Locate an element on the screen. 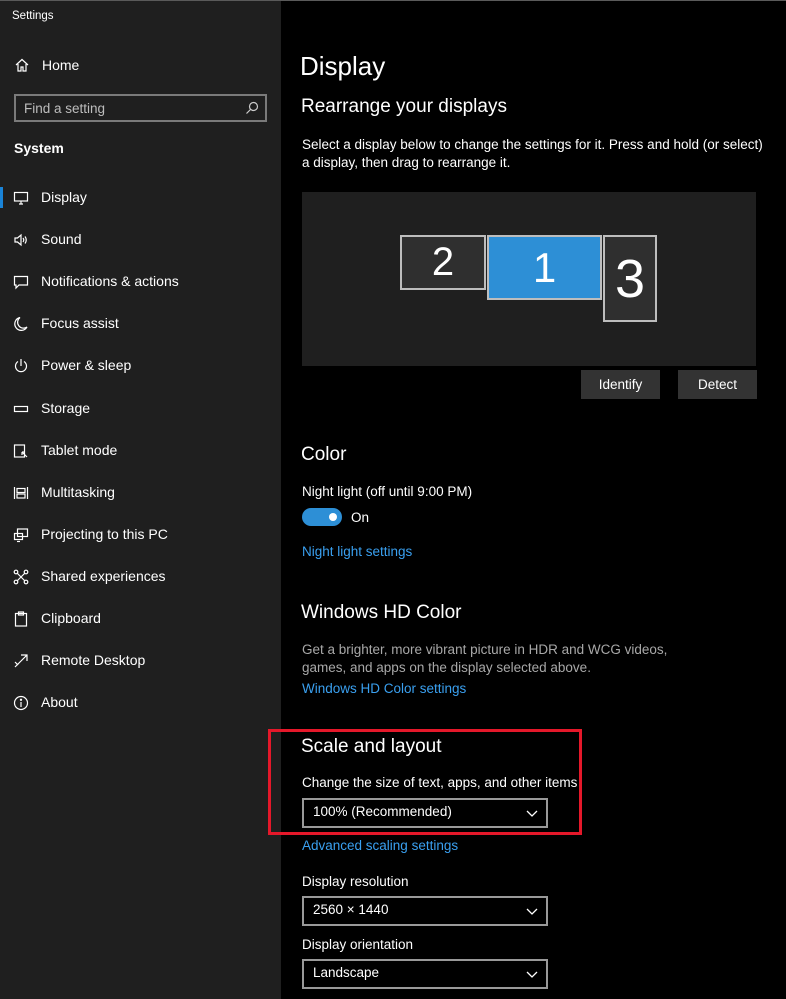 The image size is (786, 999). hd-color-settings-link: Windows HD Color settings is located at coordinates (384, 688).